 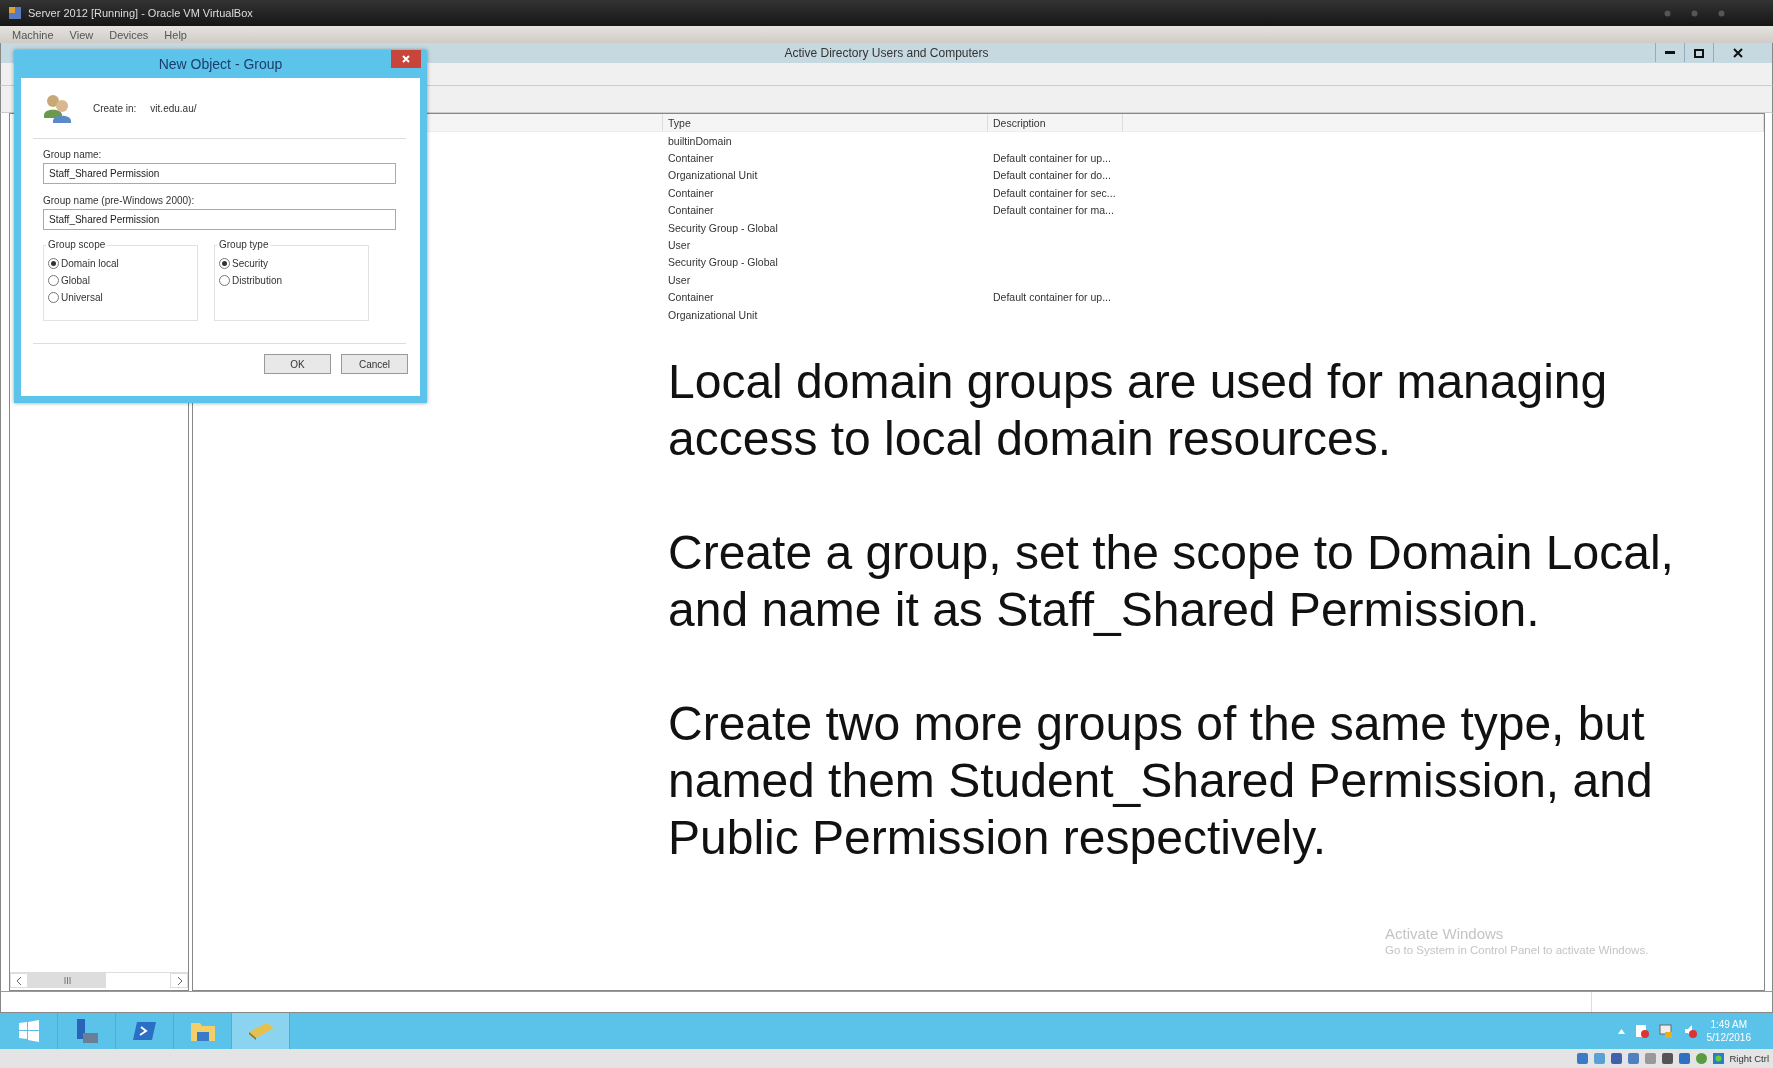 What do you see at coordinates (73, 154) in the screenshot?
I see `field-label: Group name:` at bounding box center [73, 154].